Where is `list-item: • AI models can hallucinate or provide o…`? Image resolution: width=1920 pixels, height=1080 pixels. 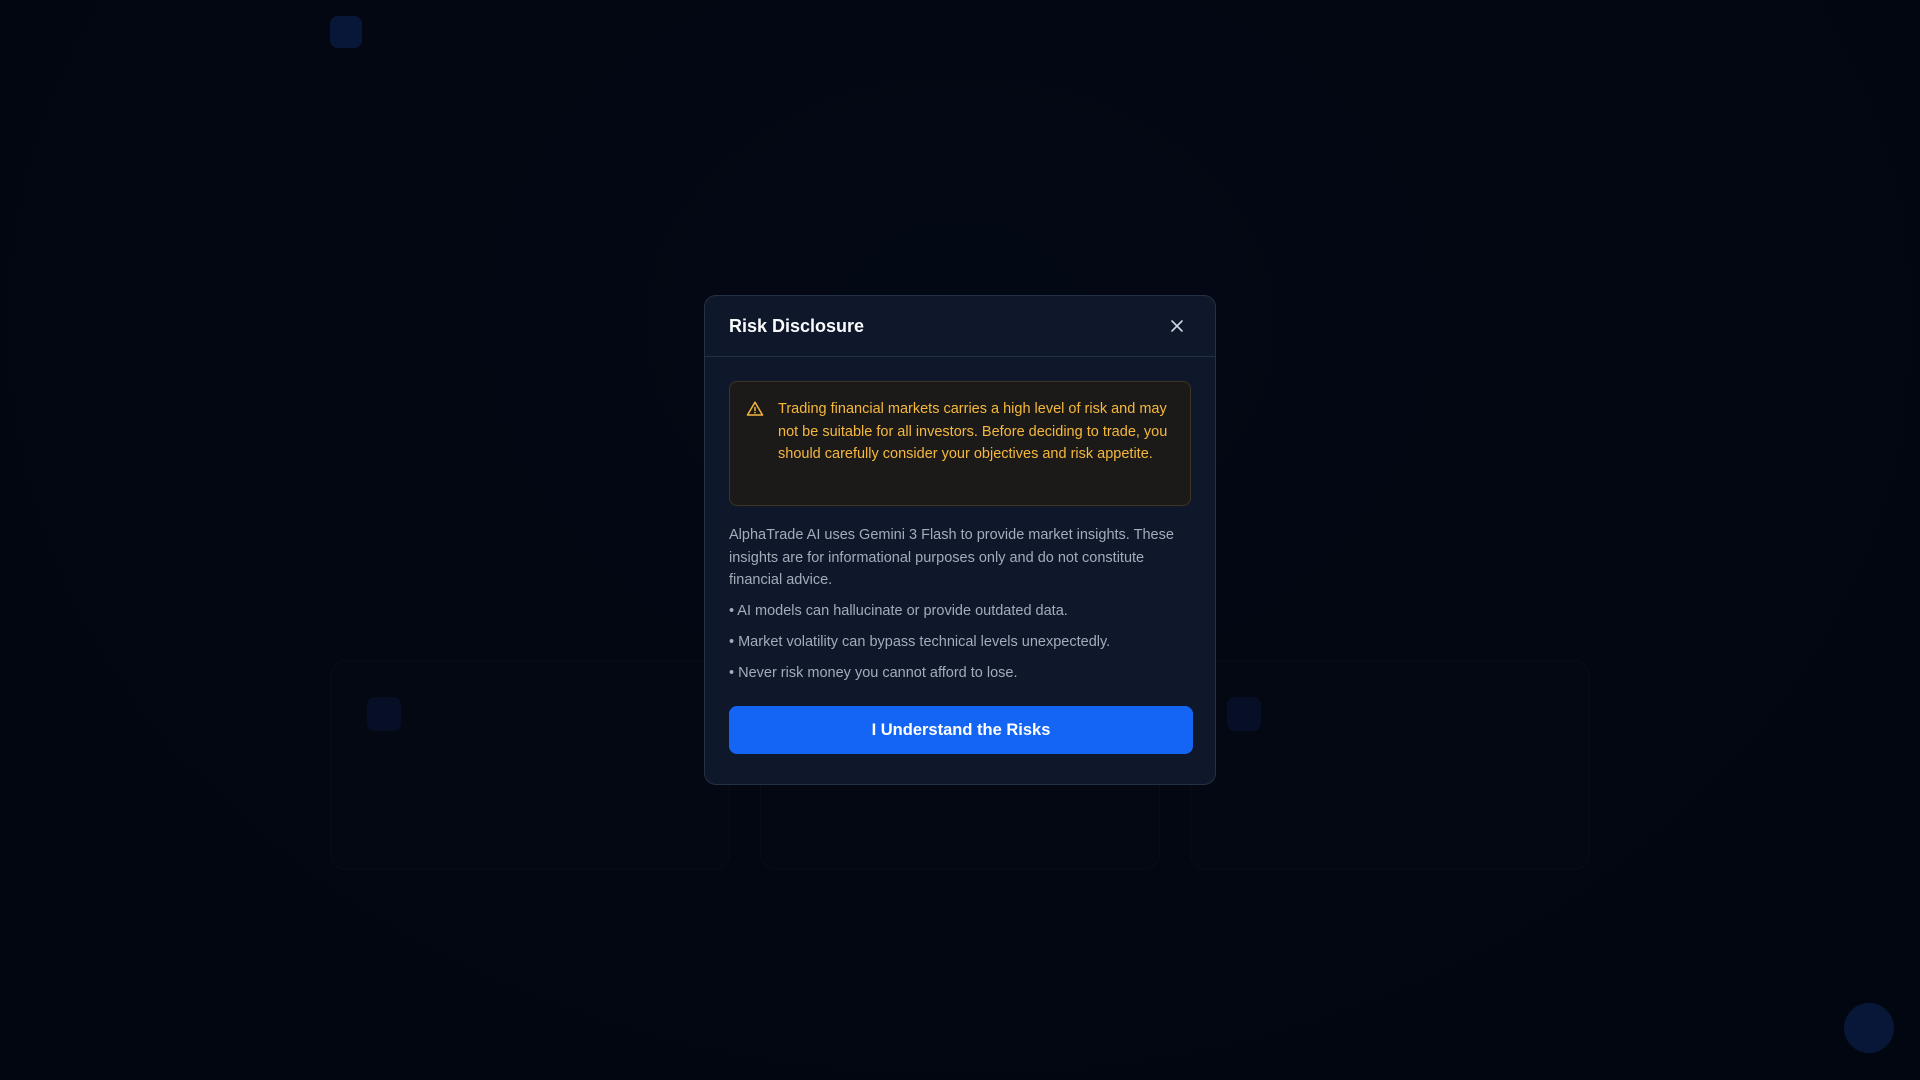 list-item: • AI models can hallucinate or provide o… is located at coordinates (898, 610).